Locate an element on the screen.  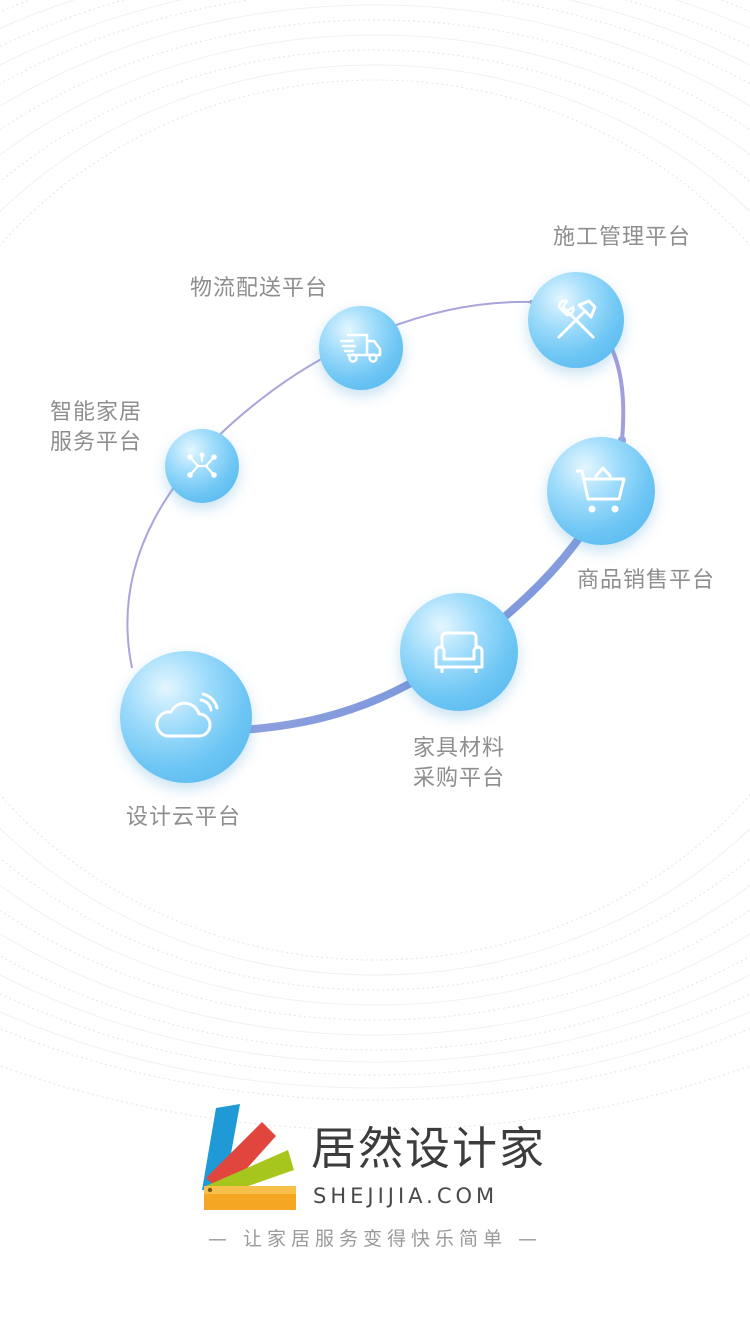
design-cloud-node is located at coordinates (186, 717).